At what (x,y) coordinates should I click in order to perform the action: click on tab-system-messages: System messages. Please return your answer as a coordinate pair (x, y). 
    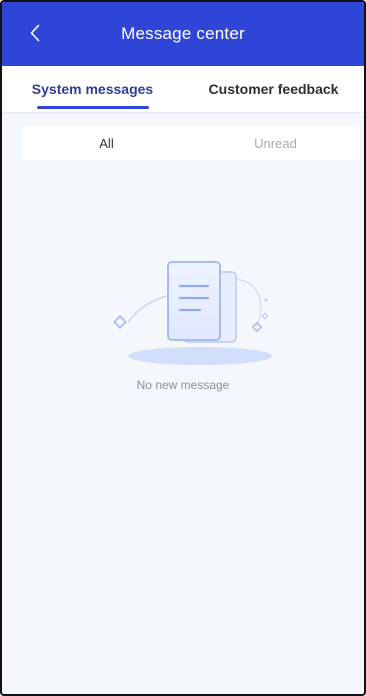
    Looking at the image, I should click on (92, 89).